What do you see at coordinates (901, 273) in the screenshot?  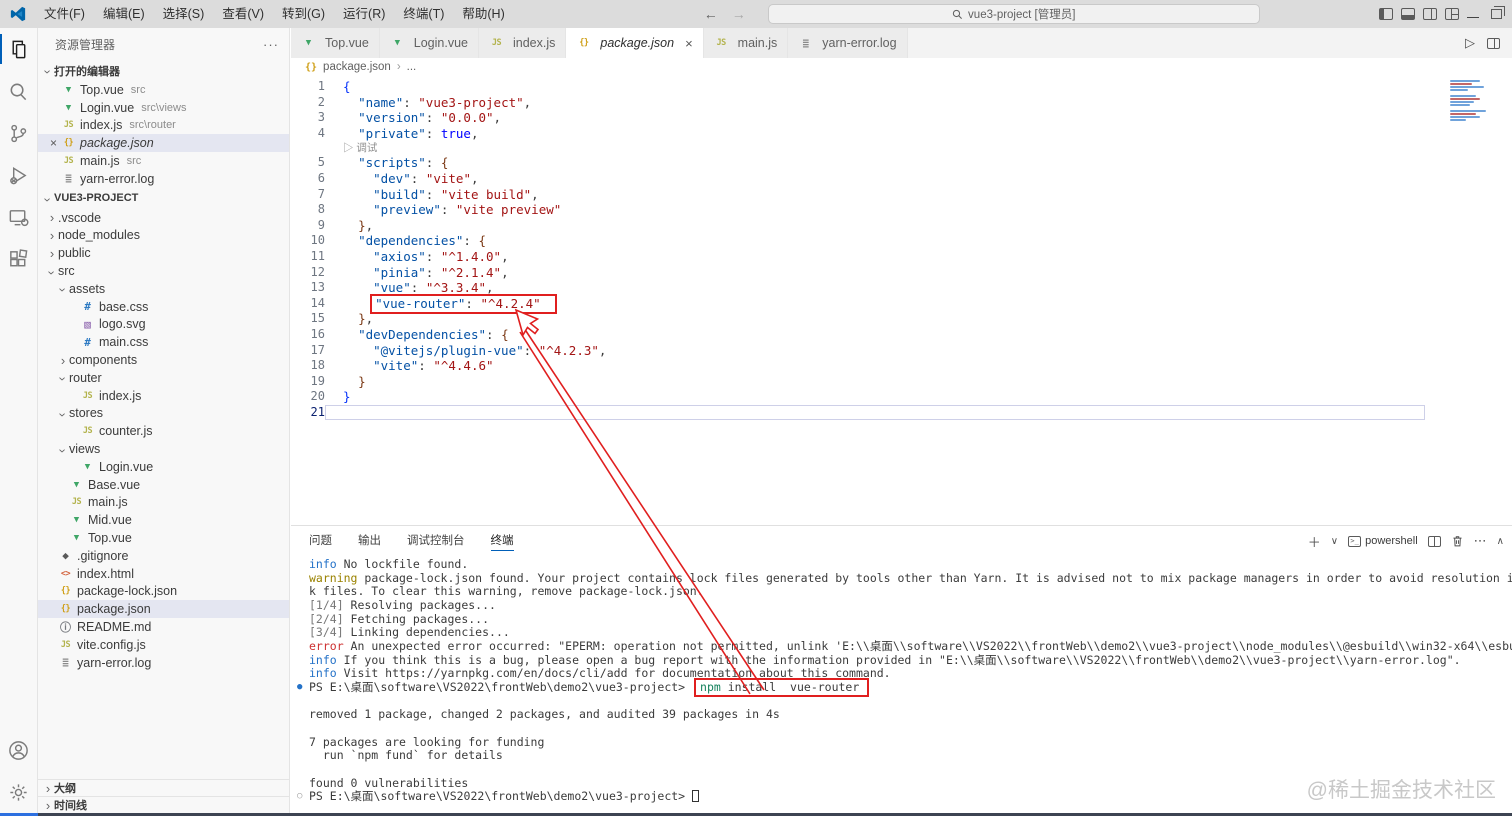 I see `code-line-12: 12 "pinia": "^2.1.4",` at bounding box center [901, 273].